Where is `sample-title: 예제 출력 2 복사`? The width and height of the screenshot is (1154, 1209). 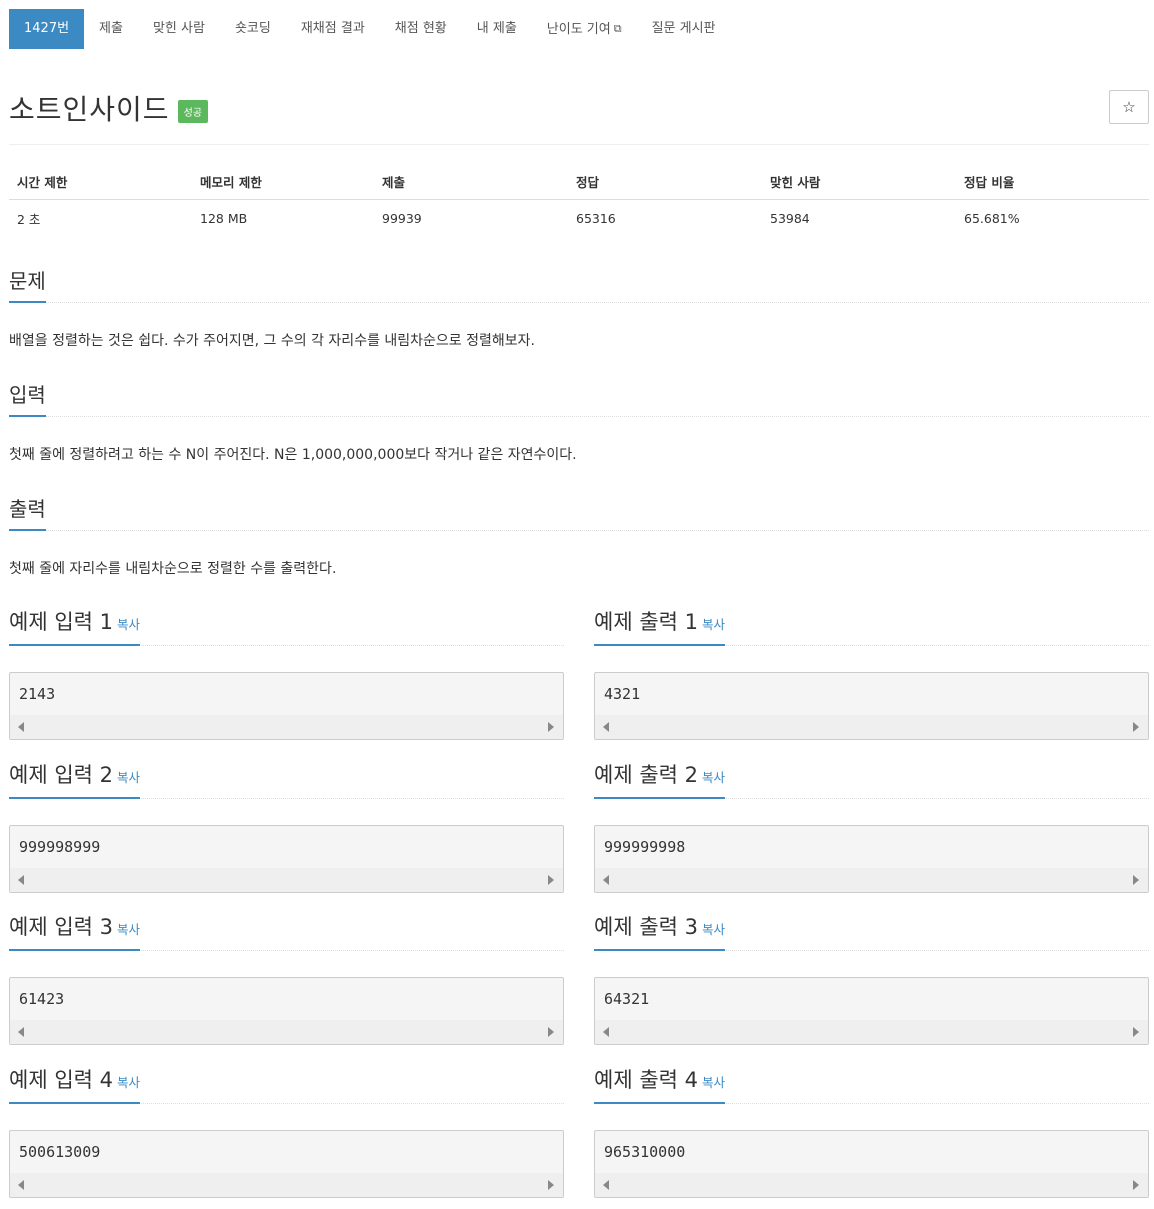 sample-title: 예제 출력 2 복사 is located at coordinates (660, 779).